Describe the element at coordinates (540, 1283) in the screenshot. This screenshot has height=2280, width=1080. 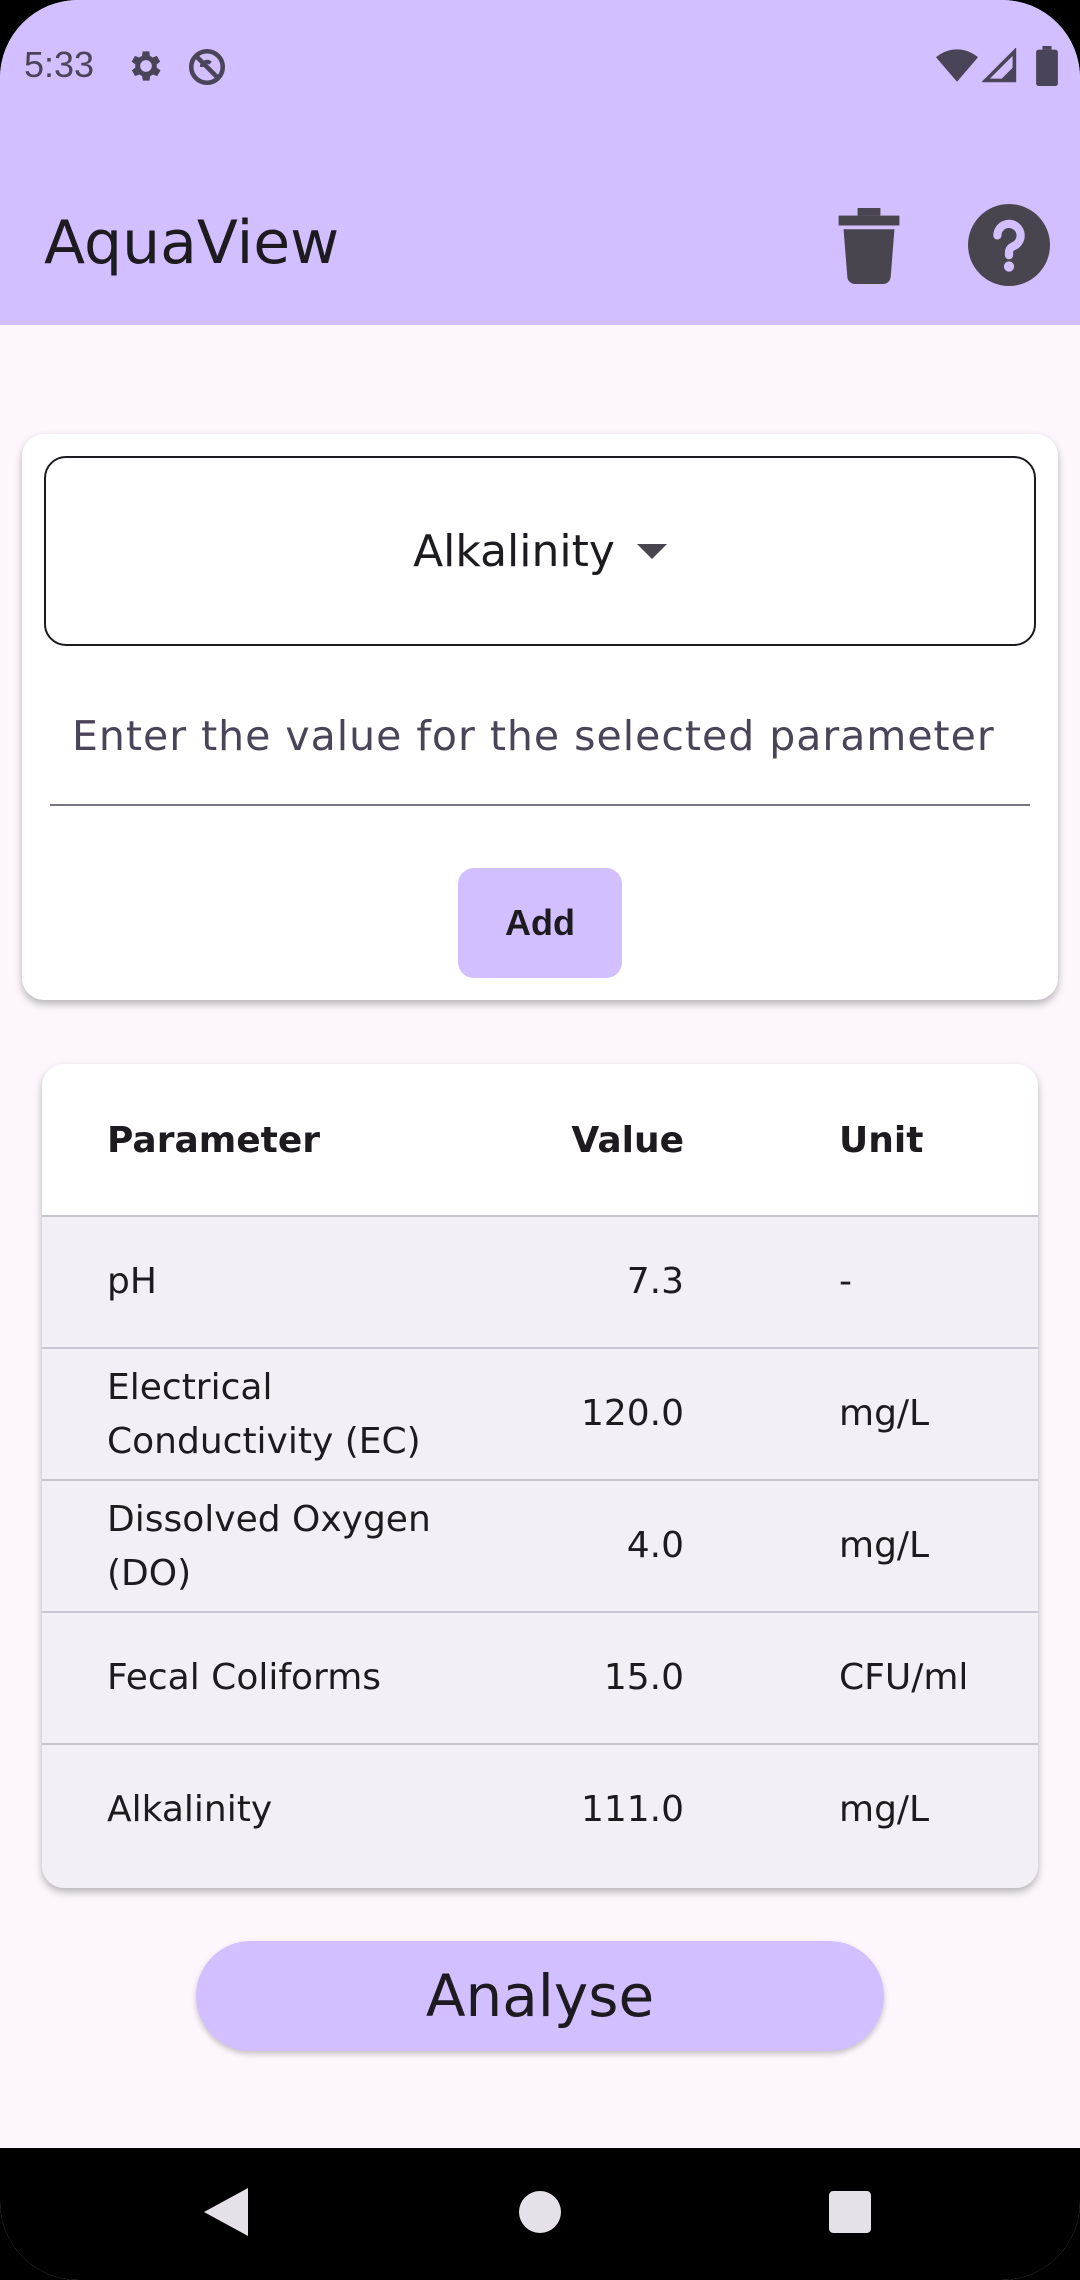
I see `table-row: pH 7.3 -` at that location.